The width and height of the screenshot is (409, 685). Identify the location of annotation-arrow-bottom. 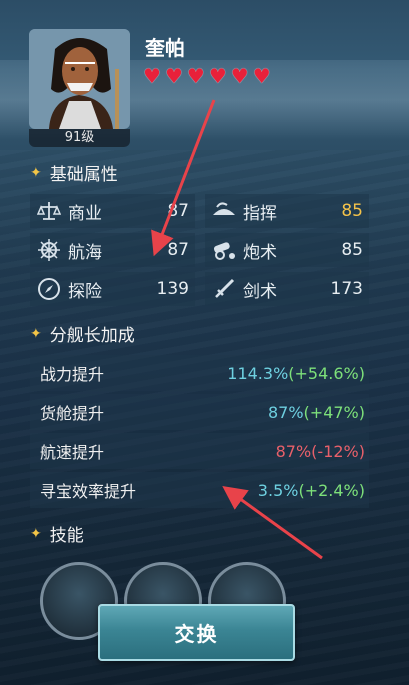
(272, 522).